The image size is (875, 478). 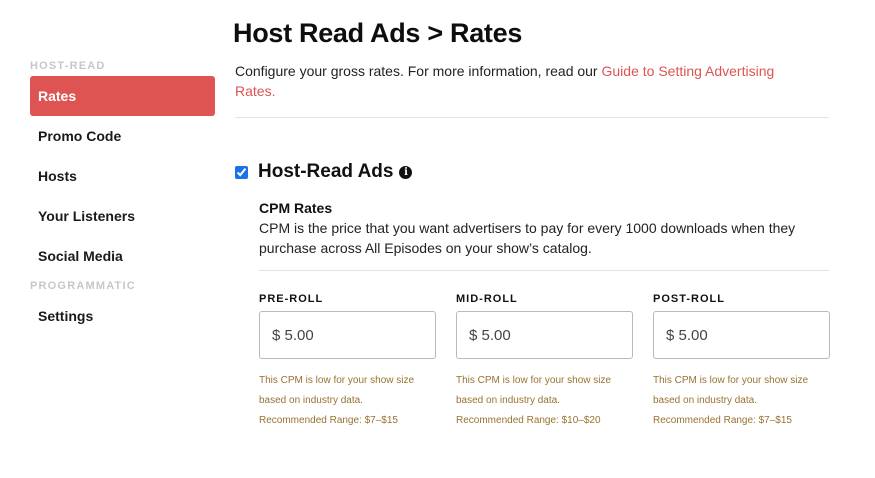 What do you see at coordinates (122, 176) in the screenshot?
I see `sidebar-item-hosts: Hosts` at bounding box center [122, 176].